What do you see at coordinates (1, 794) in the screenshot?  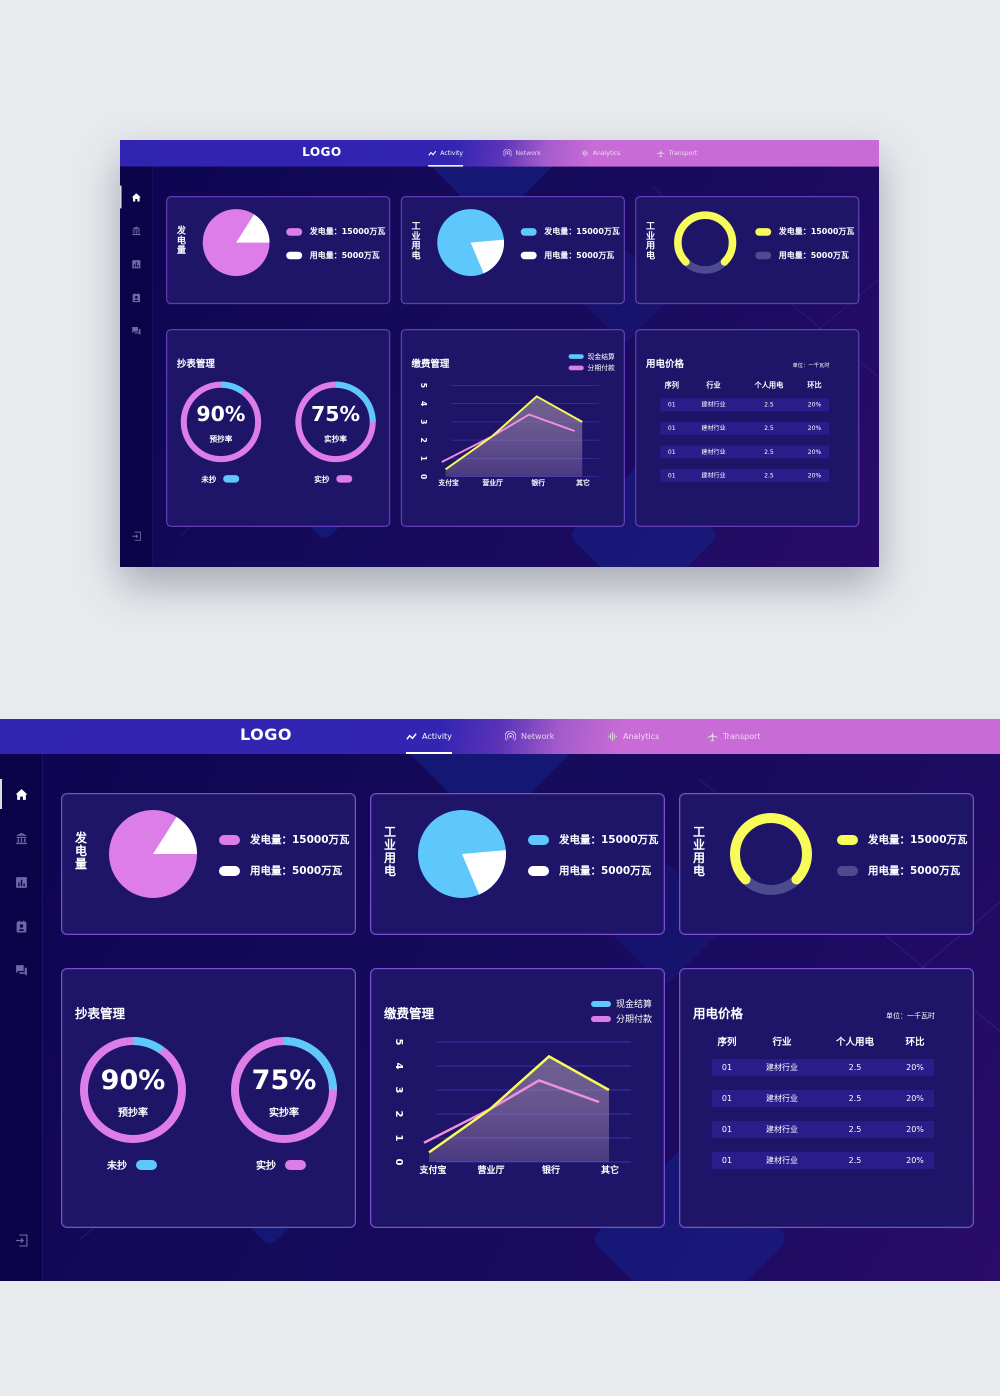 I see `active-indicator` at bounding box center [1, 794].